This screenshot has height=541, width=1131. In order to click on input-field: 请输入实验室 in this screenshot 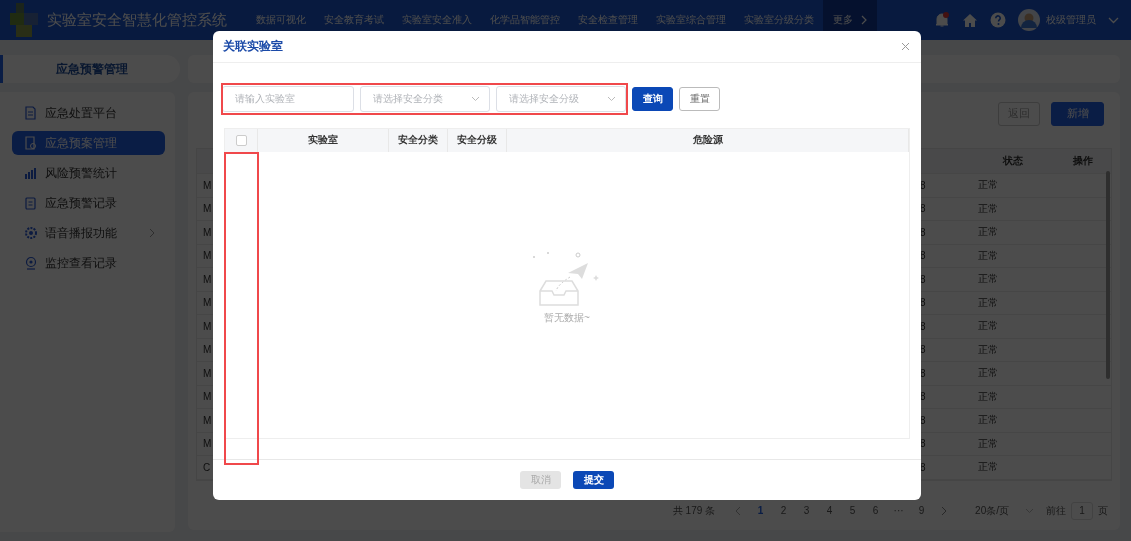, I will do `click(288, 99)`.